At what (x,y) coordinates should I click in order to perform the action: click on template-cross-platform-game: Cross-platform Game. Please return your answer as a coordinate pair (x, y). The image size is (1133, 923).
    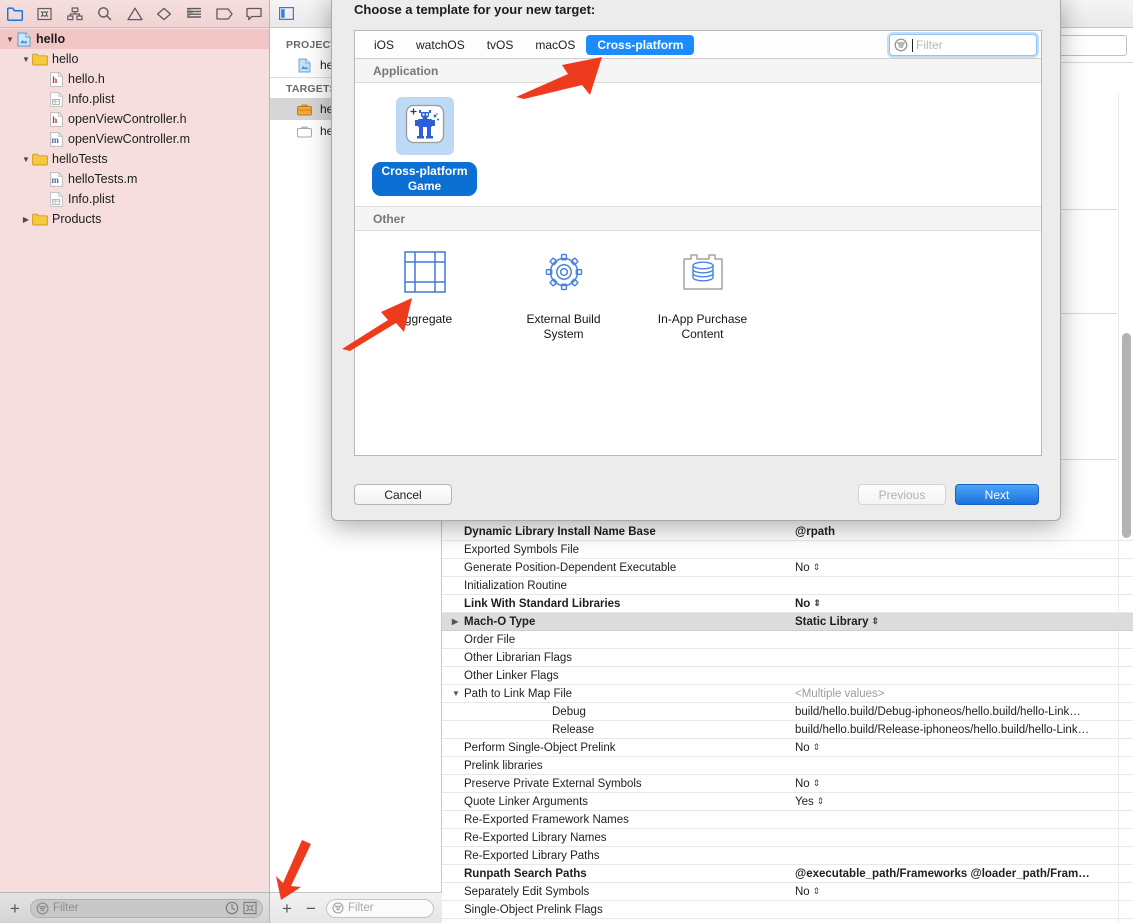
    Looking at the image, I should click on (424, 146).